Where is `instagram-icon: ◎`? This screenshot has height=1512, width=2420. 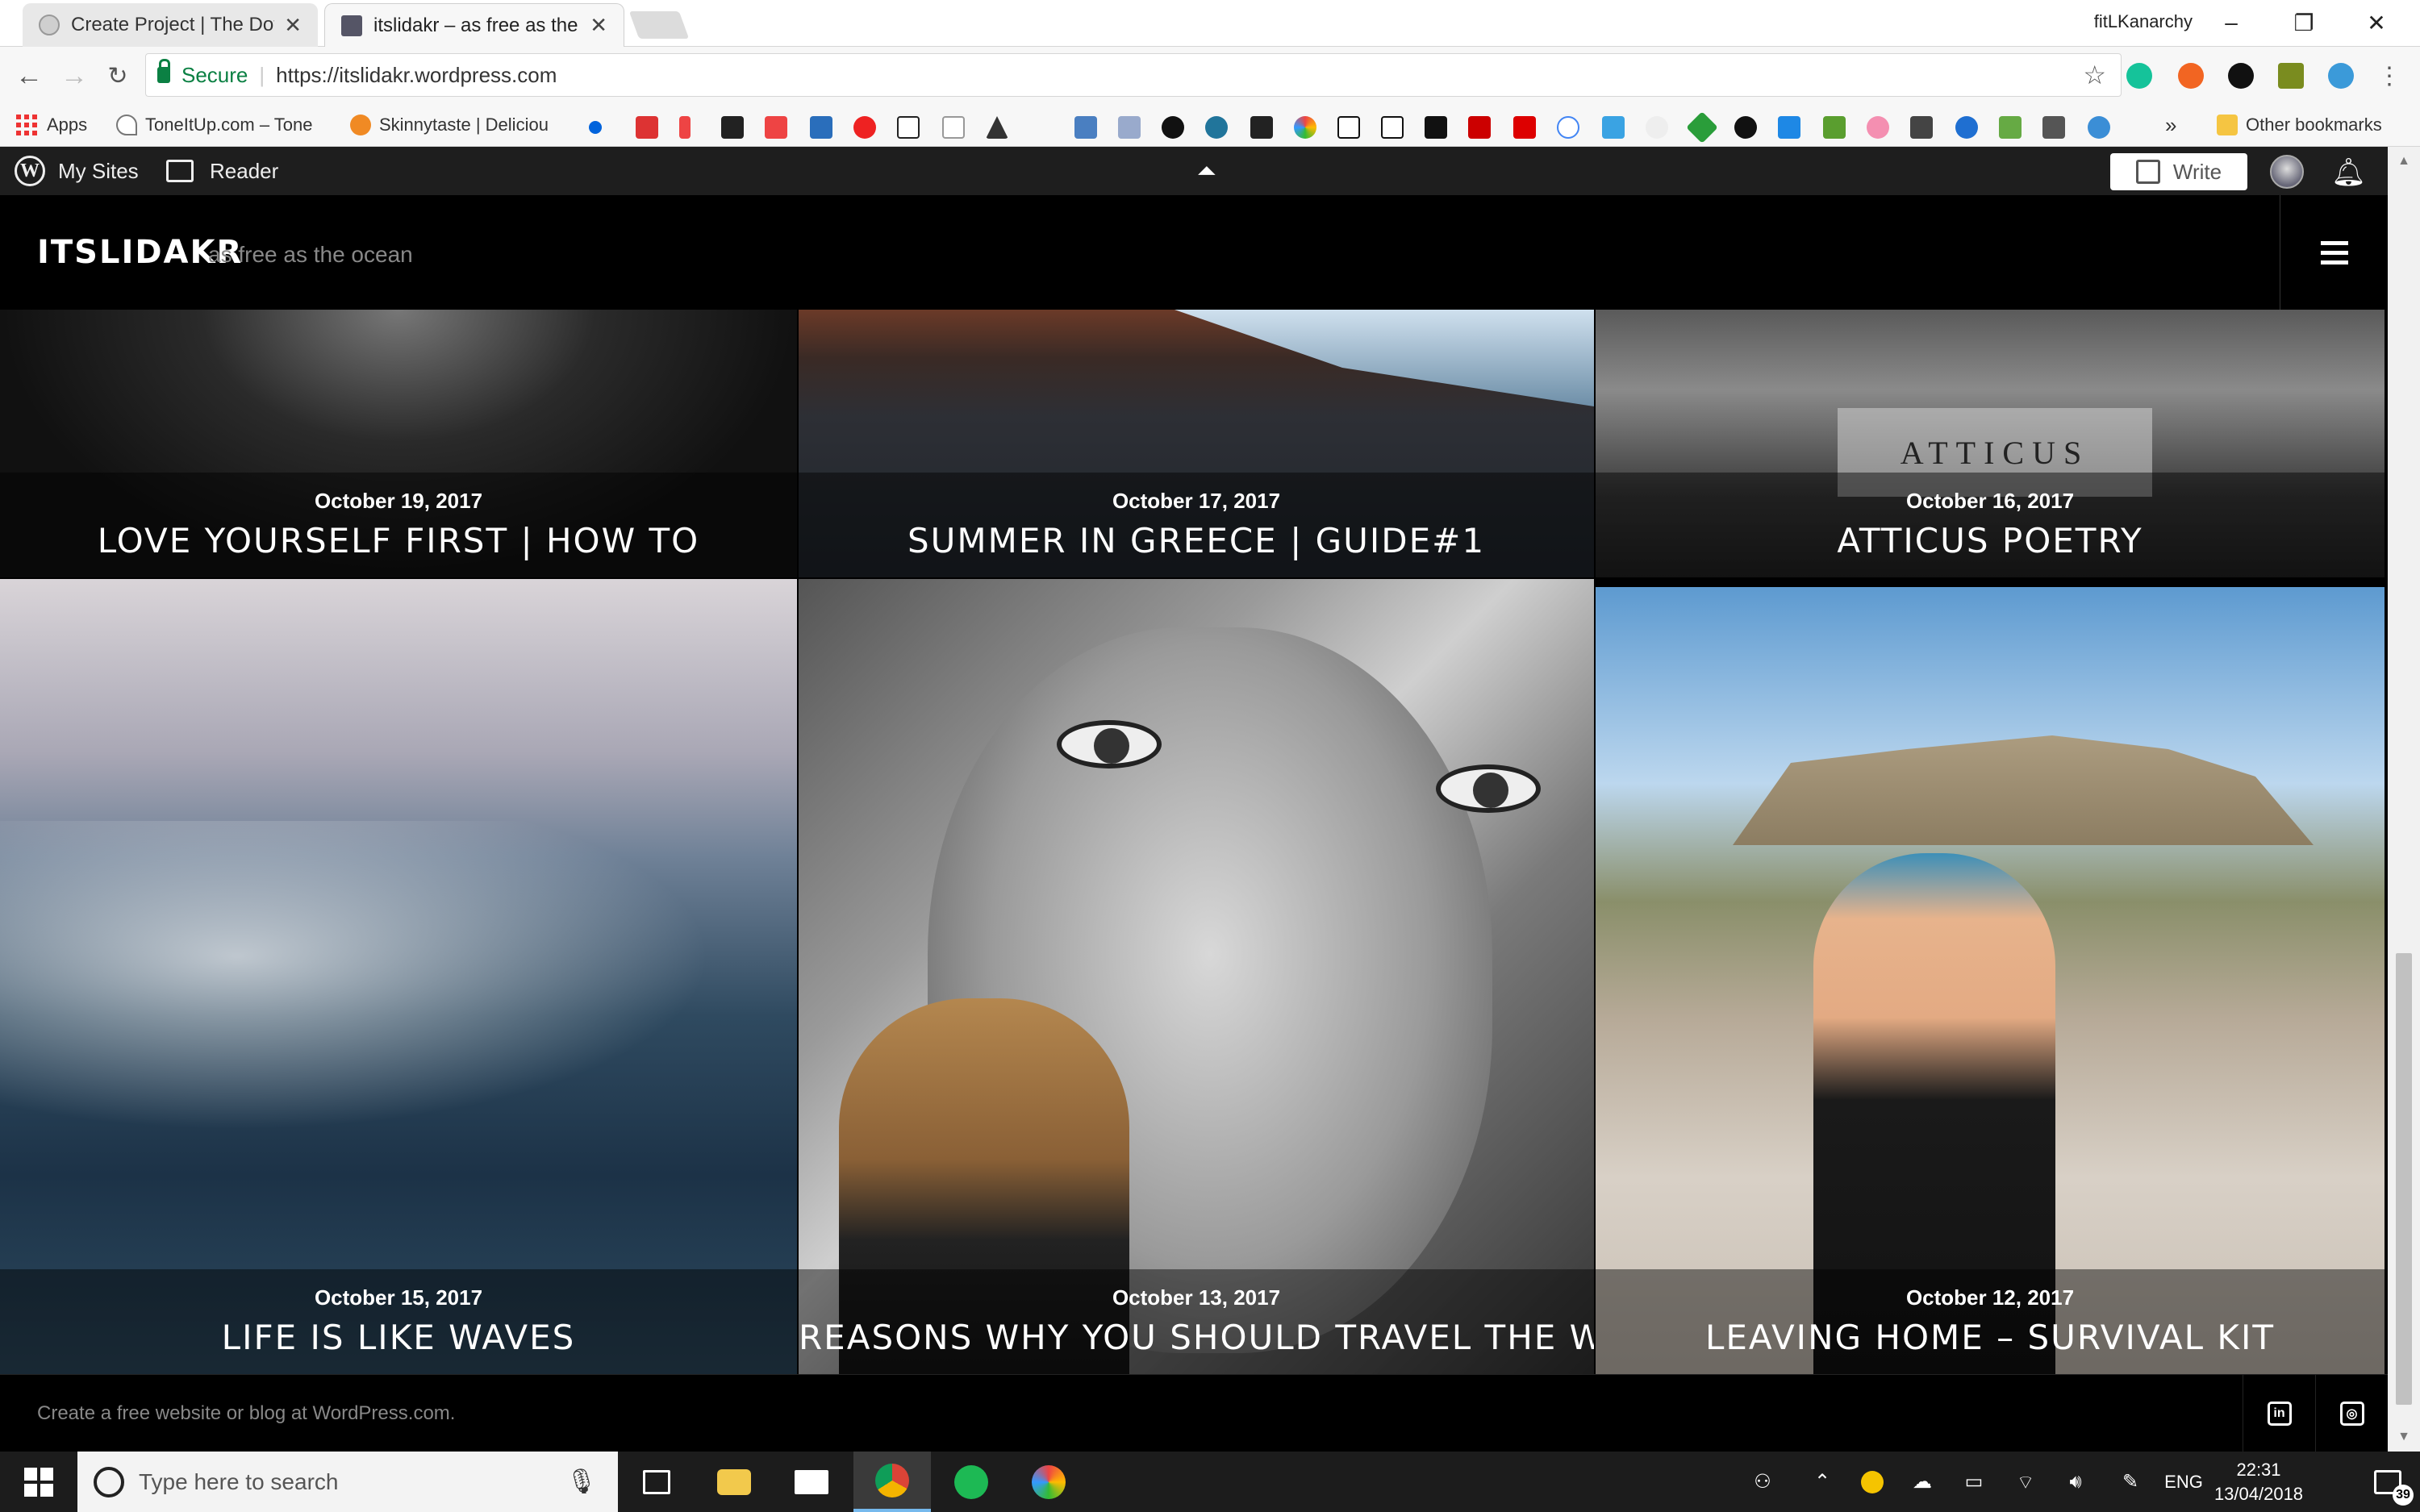
instagram-icon: ◎ is located at coordinates (2351, 1413).